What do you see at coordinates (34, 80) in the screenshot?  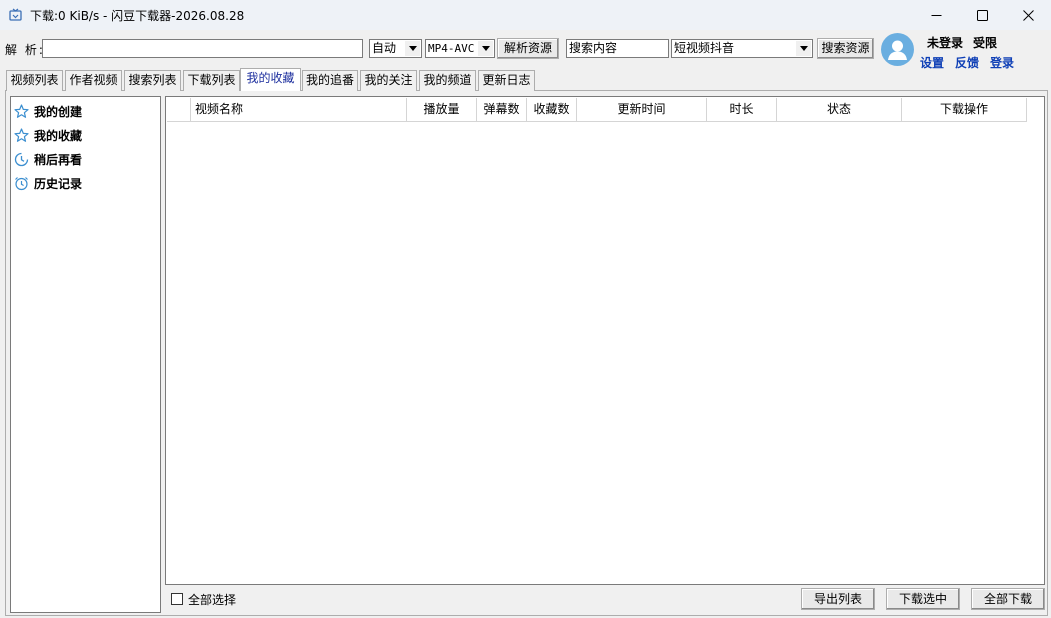 I see `tab-video-list: 视频列表` at bounding box center [34, 80].